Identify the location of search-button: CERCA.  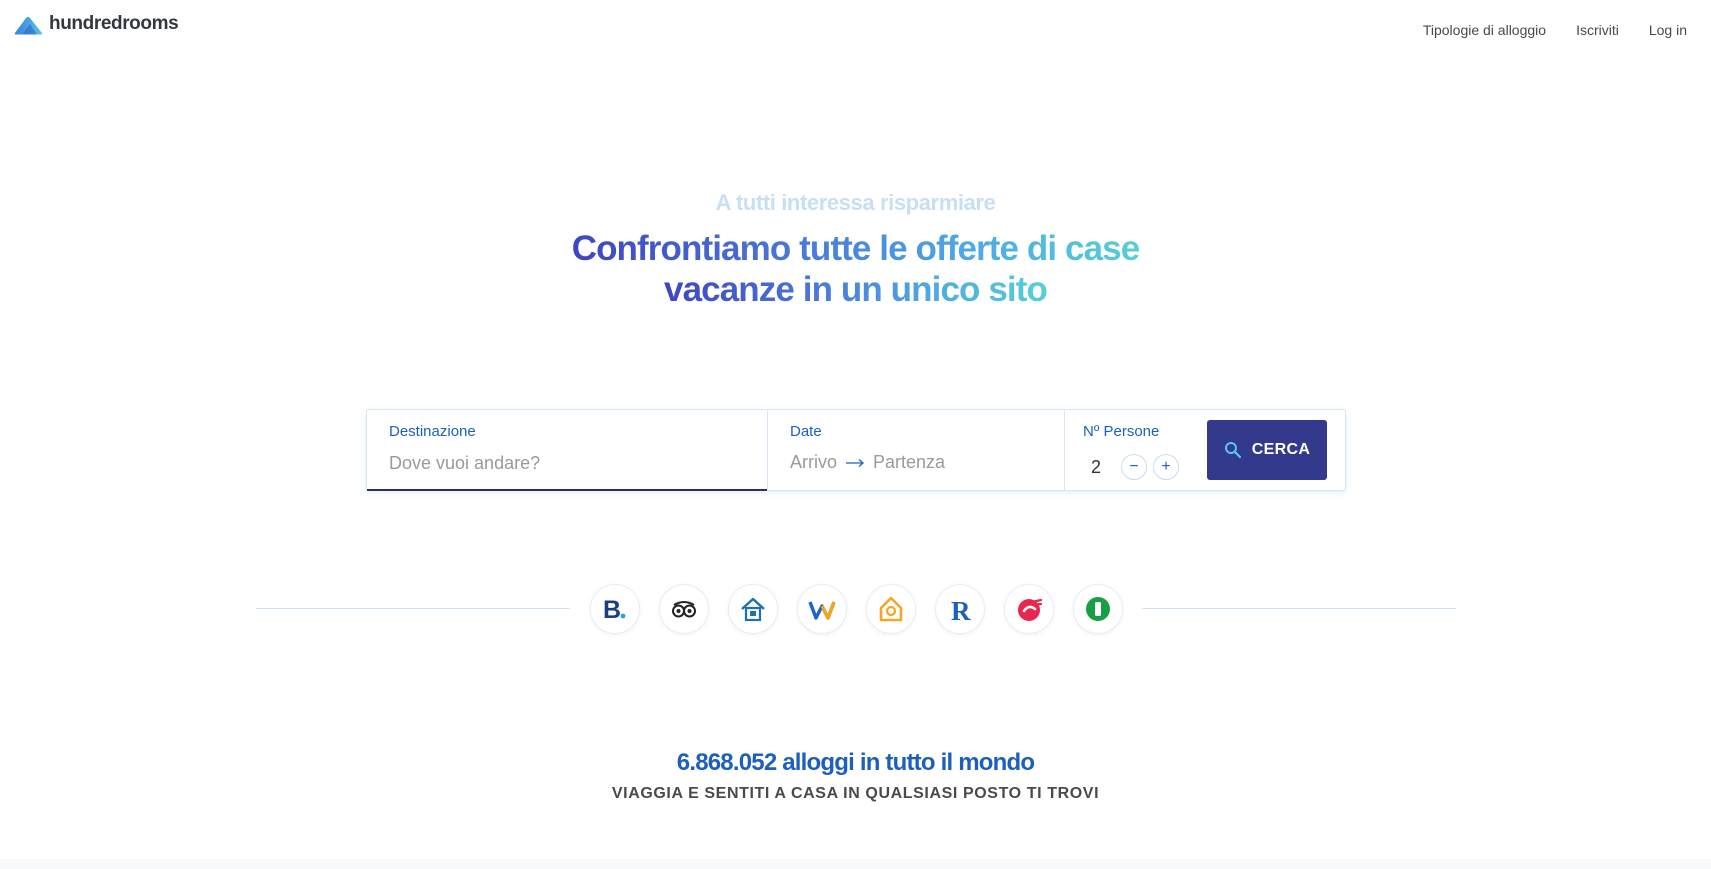
(1267, 450).